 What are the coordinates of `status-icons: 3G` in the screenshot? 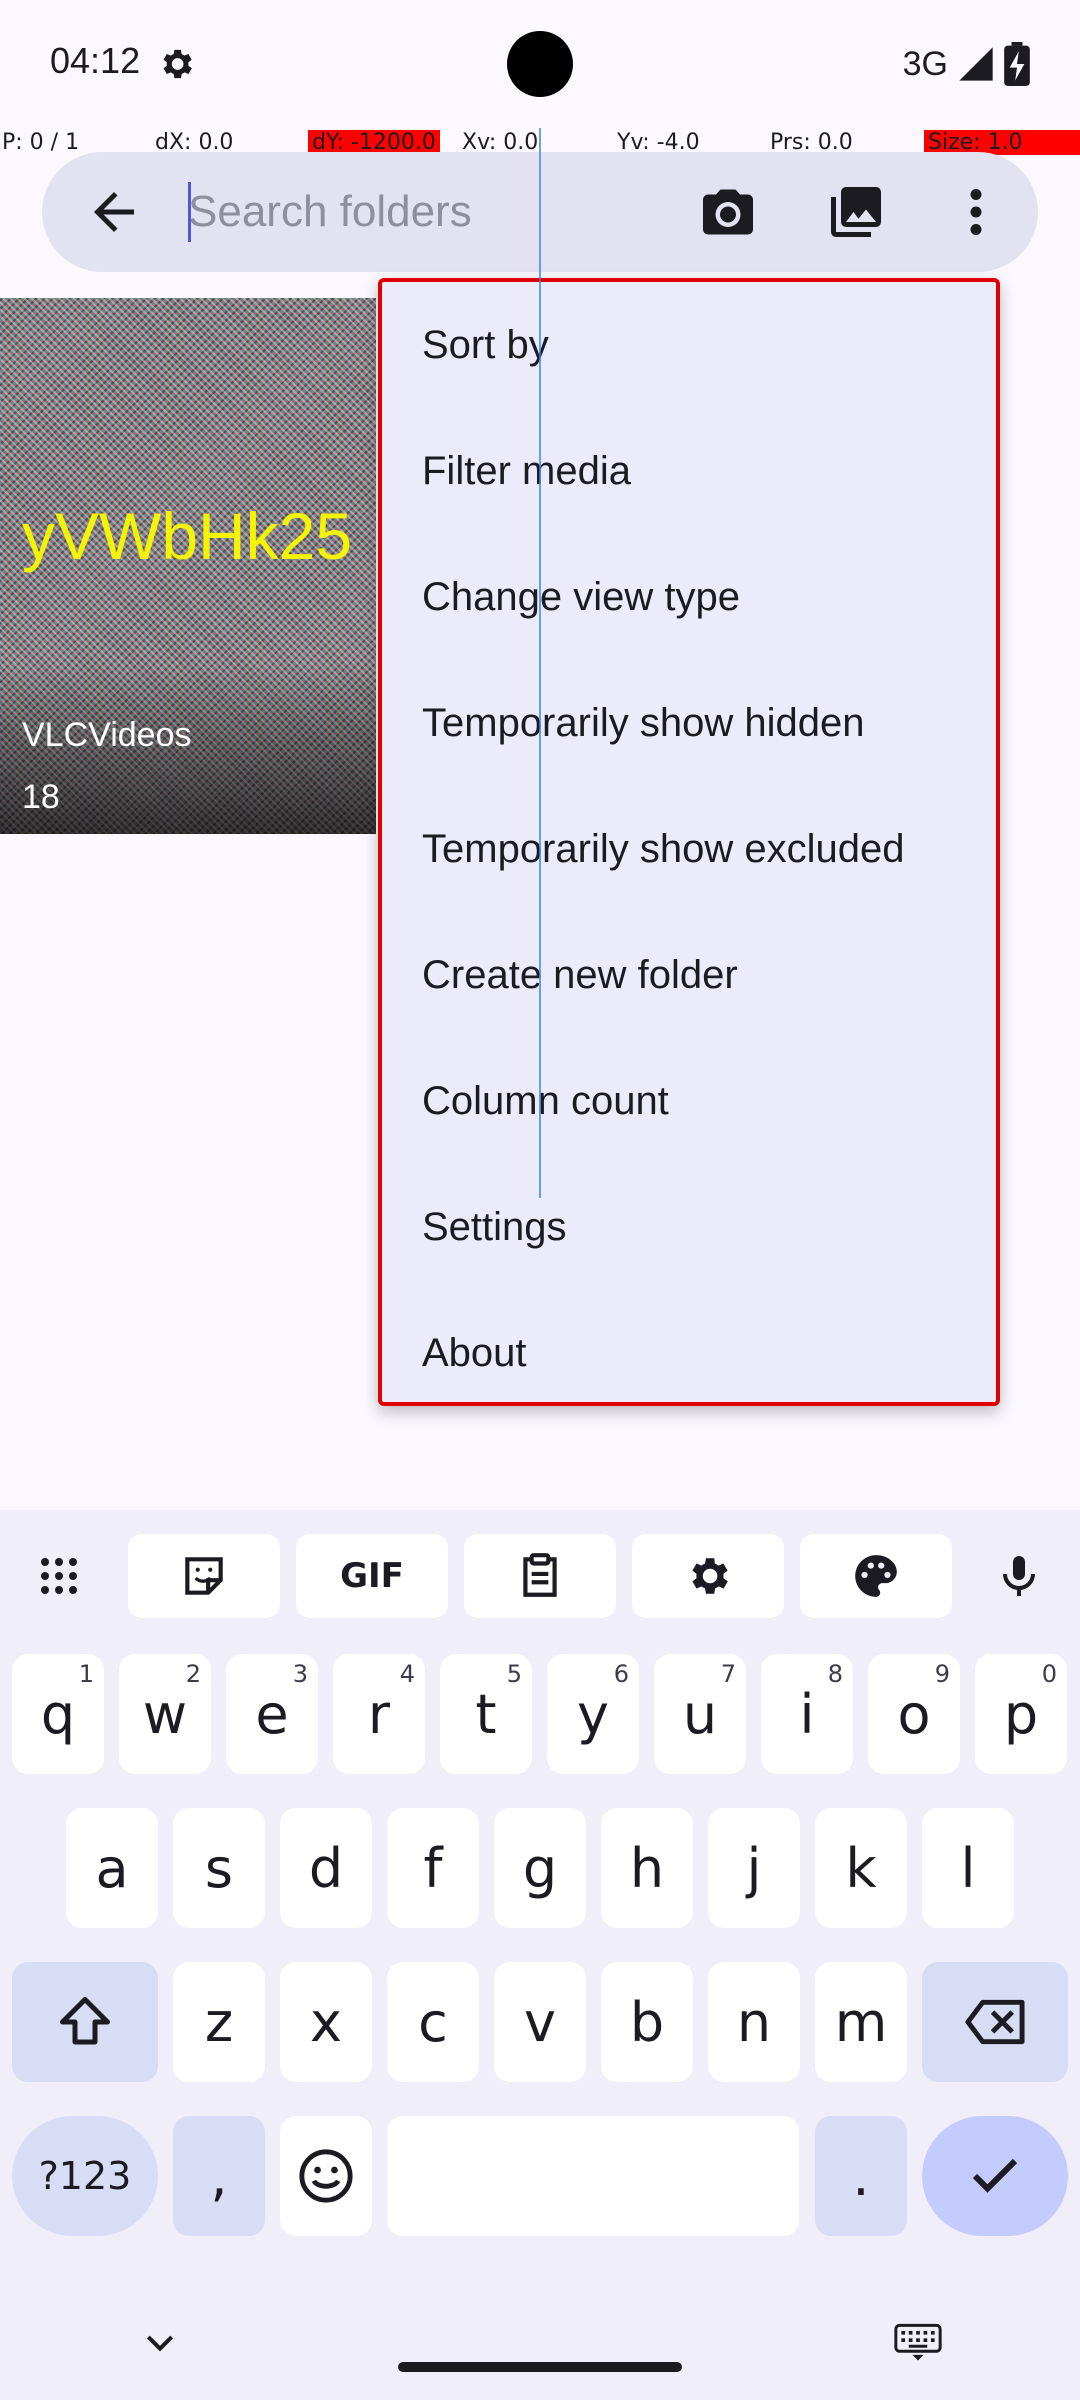 It's located at (966, 64).